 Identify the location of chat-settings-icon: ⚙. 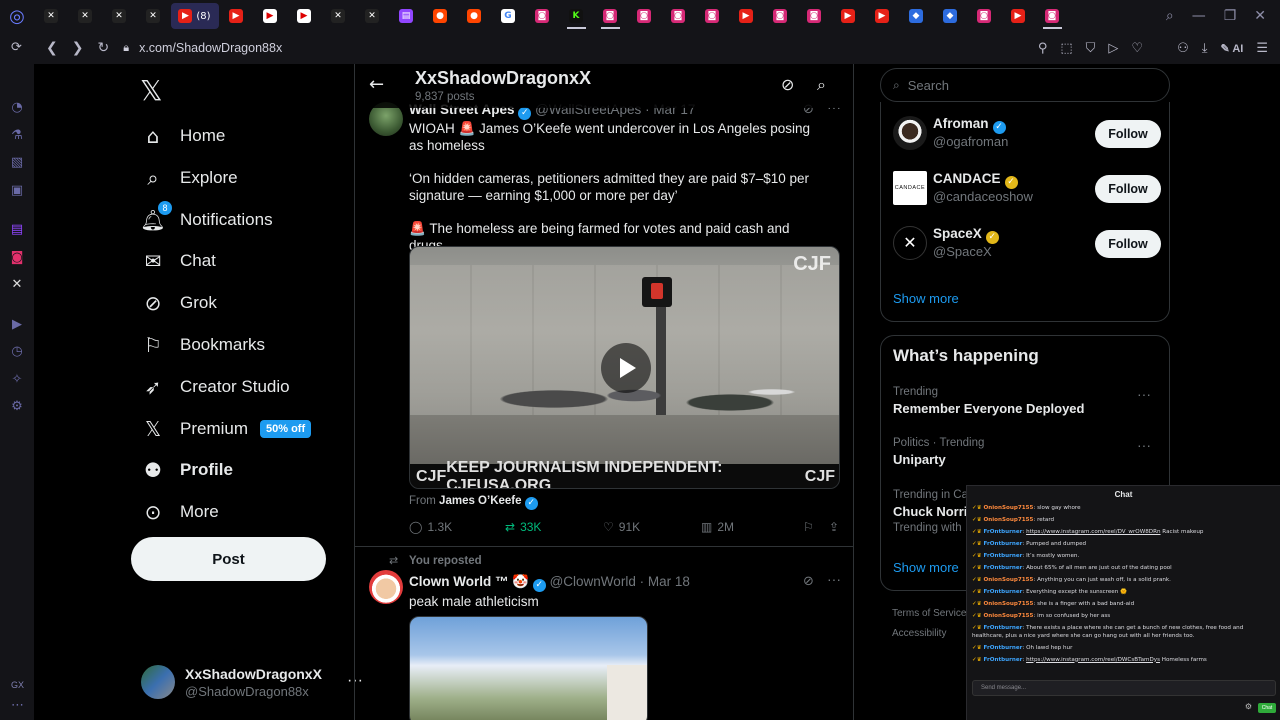
(1248, 706).